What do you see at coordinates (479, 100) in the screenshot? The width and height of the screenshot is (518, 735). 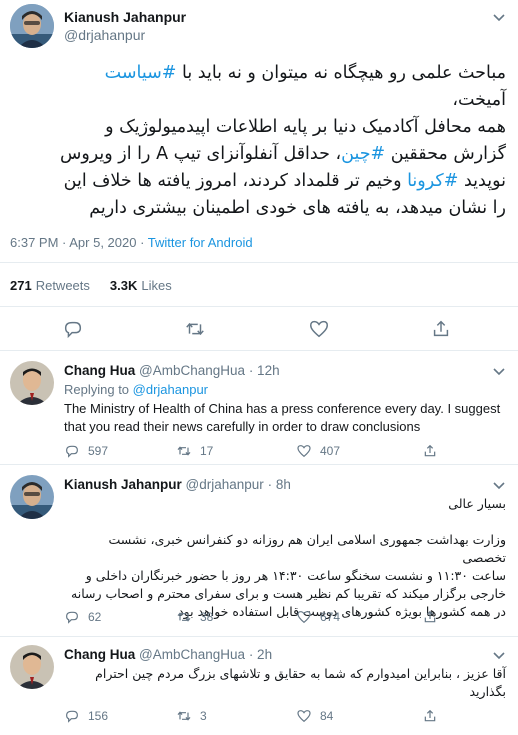 I see `text-span: آمیخت،` at bounding box center [479, 100].